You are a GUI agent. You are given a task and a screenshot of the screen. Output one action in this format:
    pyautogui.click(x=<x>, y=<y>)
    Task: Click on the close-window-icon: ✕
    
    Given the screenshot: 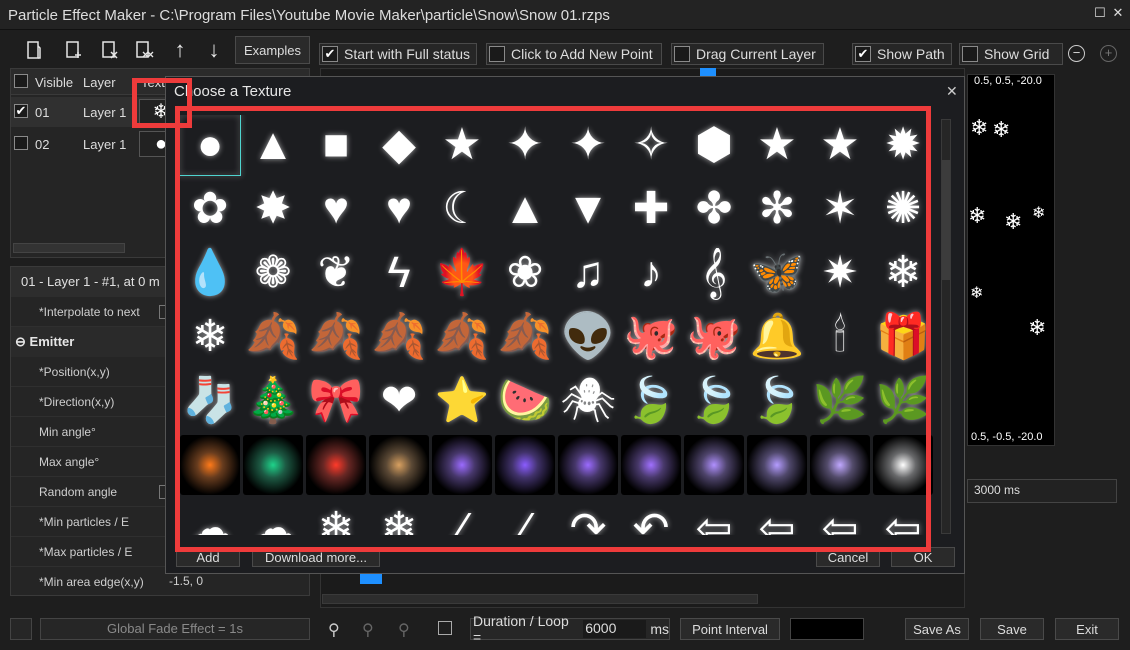 What is the action you would take?
    pyautogui.click(x=1118, y=13)
    